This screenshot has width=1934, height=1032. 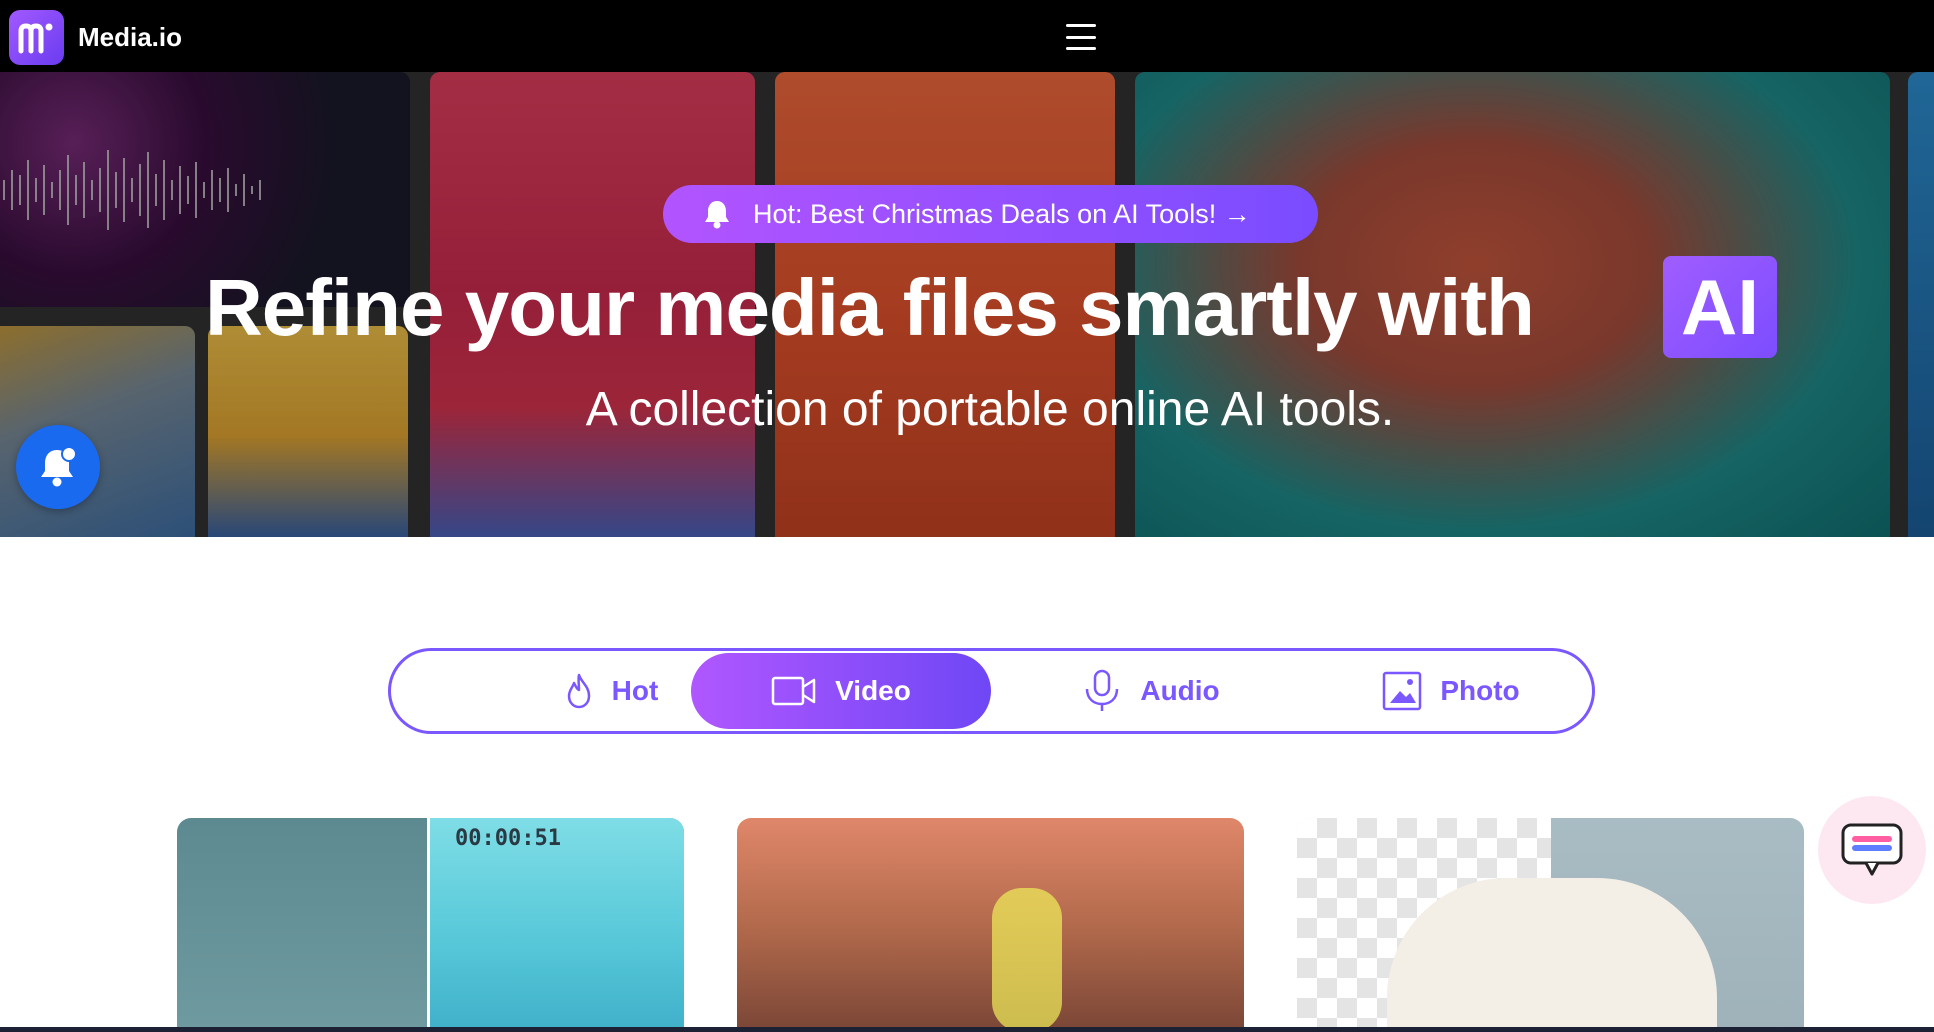 What do you see at coordinates (36, 37) in the screenshot?
I see `media-io-logo-icon` at bounding box center [36, 37].